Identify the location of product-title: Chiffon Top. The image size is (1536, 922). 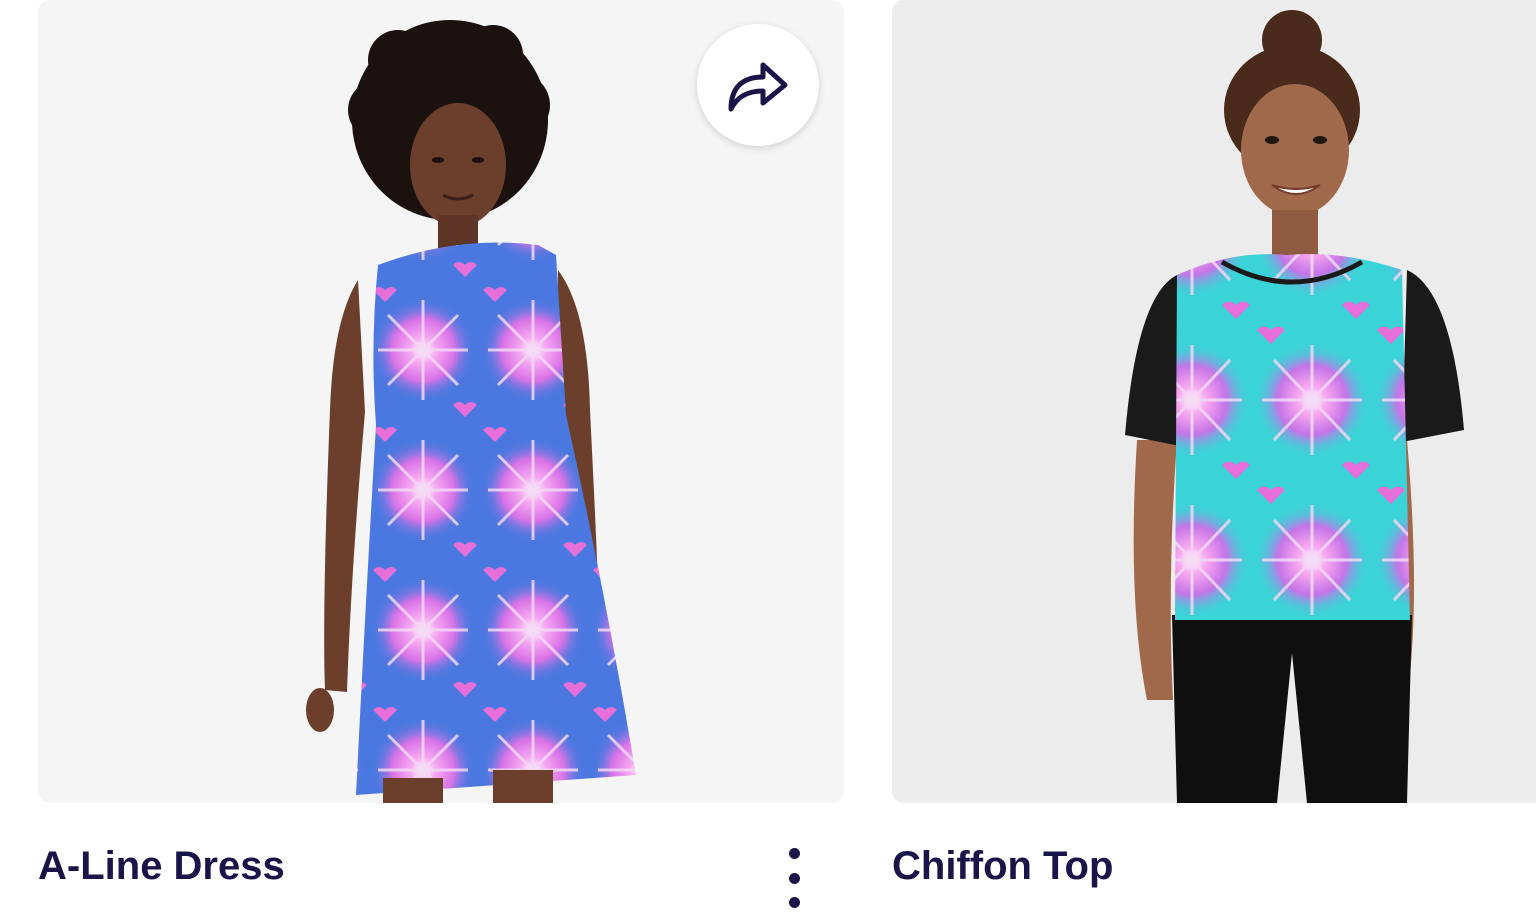
(1002, 866).